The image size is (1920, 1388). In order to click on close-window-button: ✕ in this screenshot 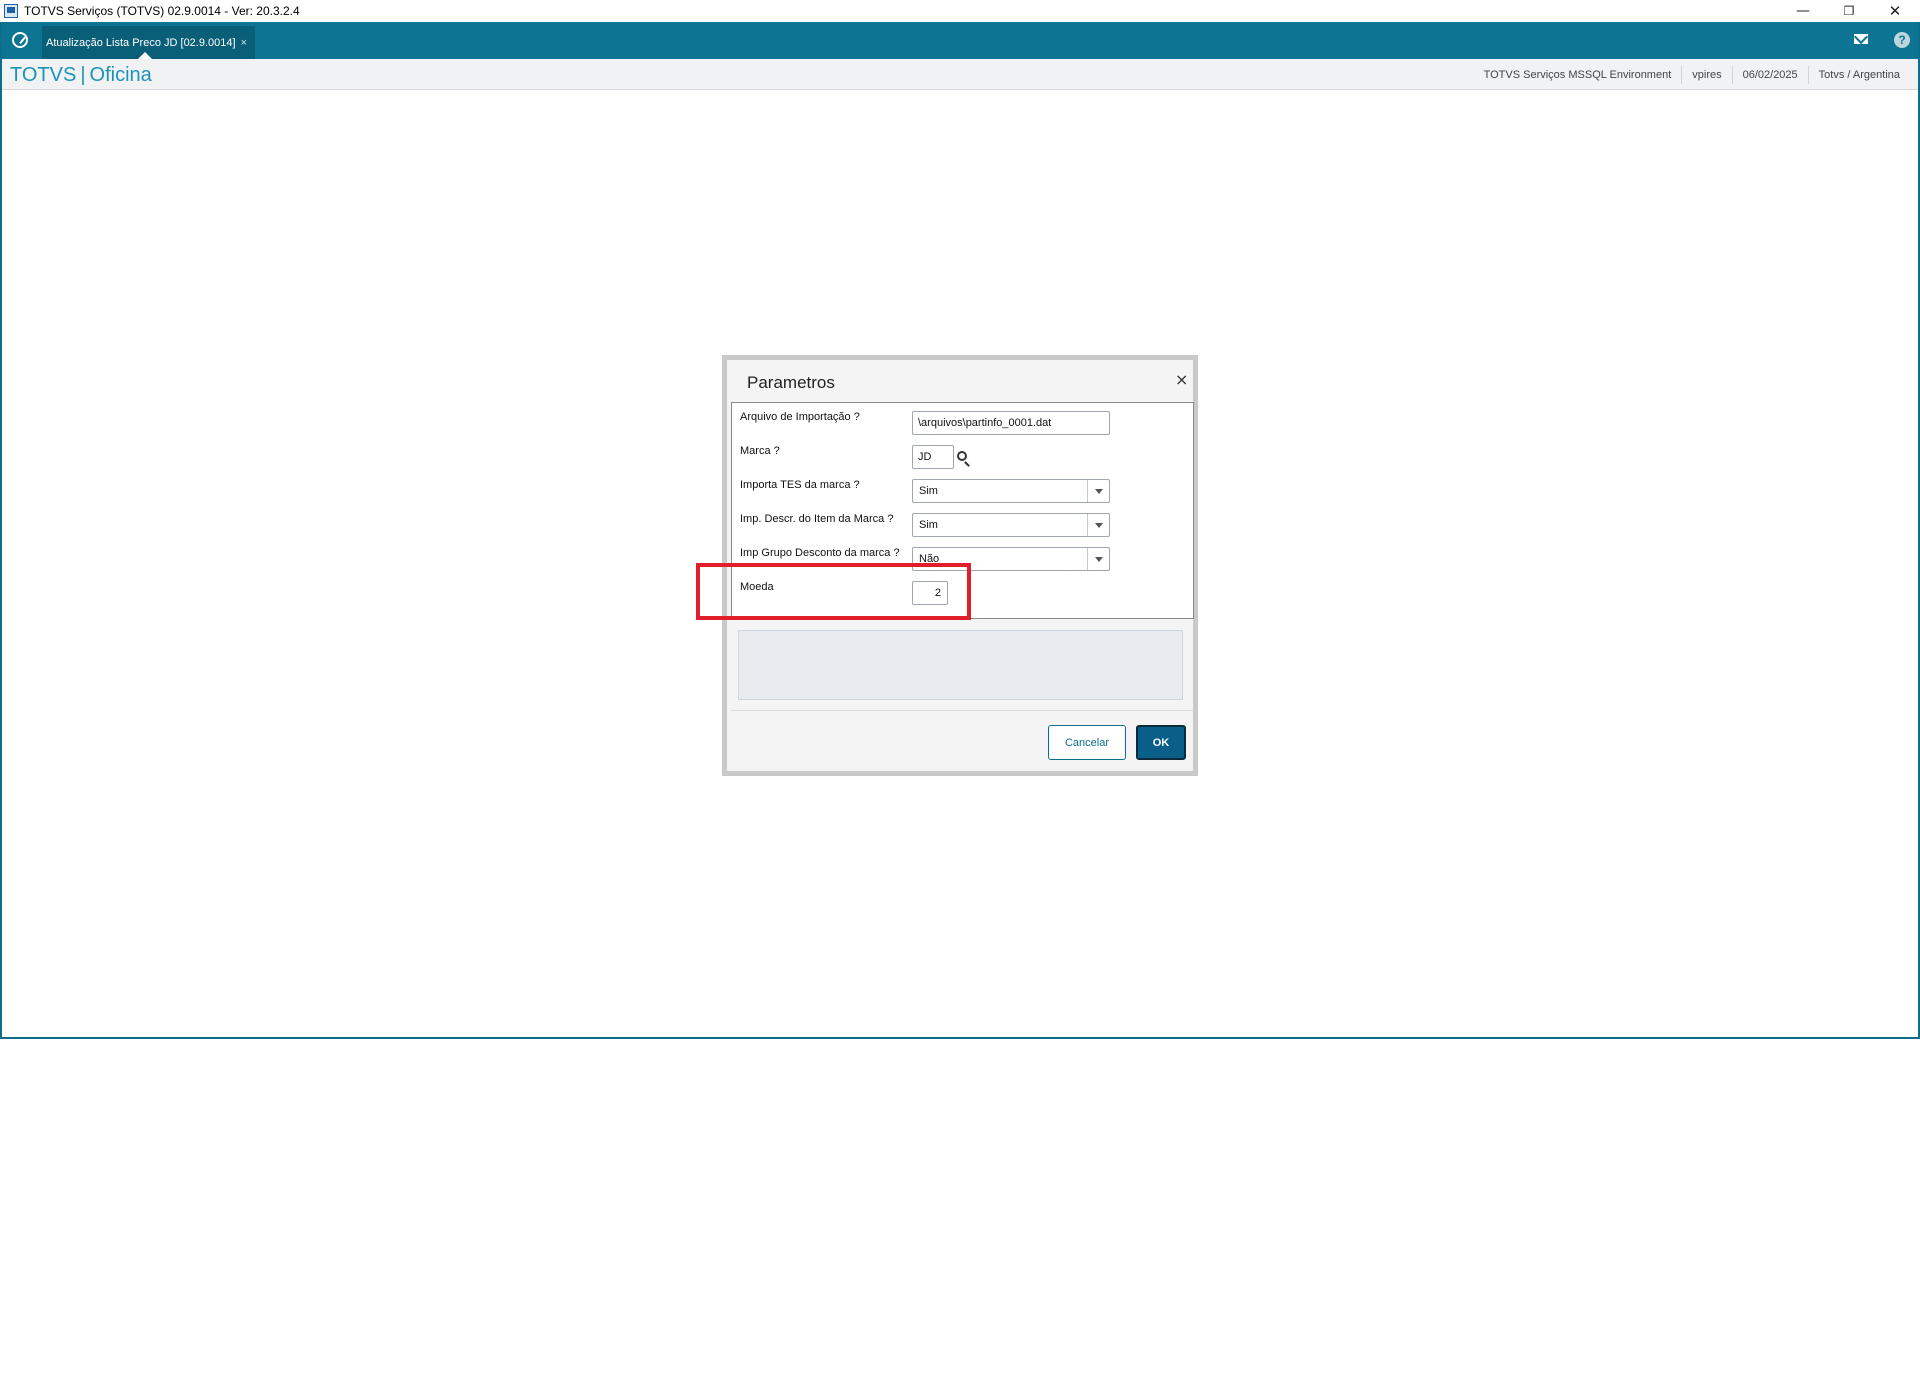, I will do `click(1895, 11)`.